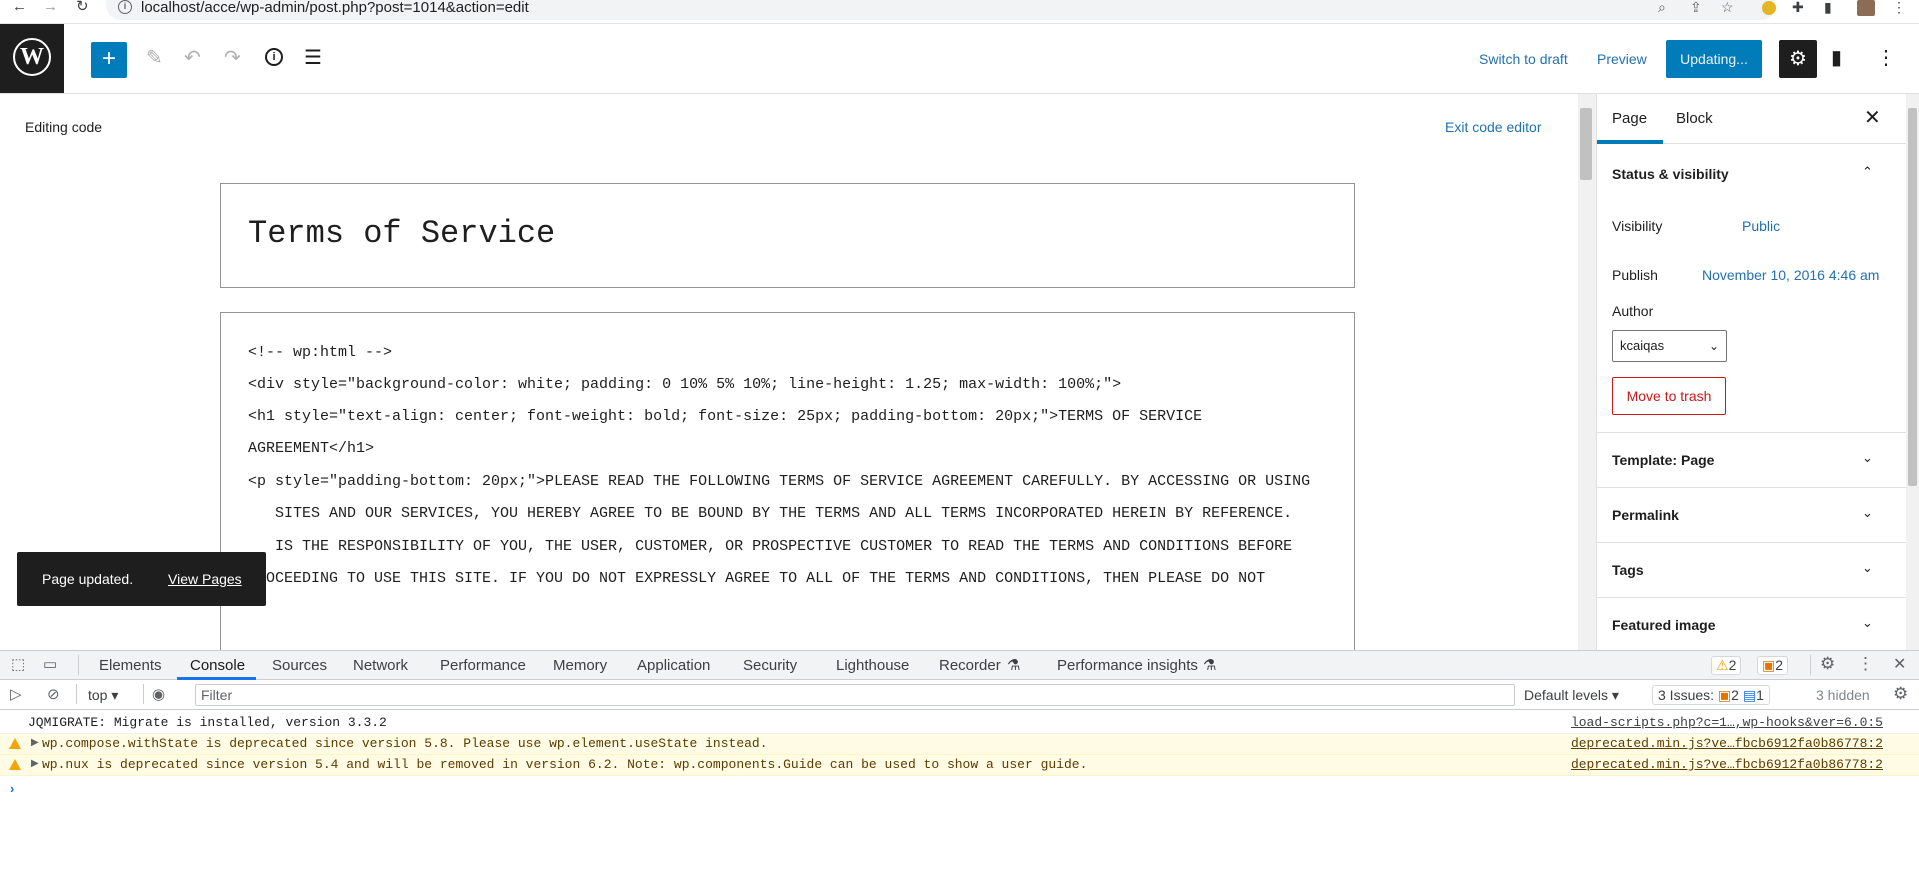 The image size is (1919, 882). I want to click on visibility-label: Visibility, so click(1637, 226).